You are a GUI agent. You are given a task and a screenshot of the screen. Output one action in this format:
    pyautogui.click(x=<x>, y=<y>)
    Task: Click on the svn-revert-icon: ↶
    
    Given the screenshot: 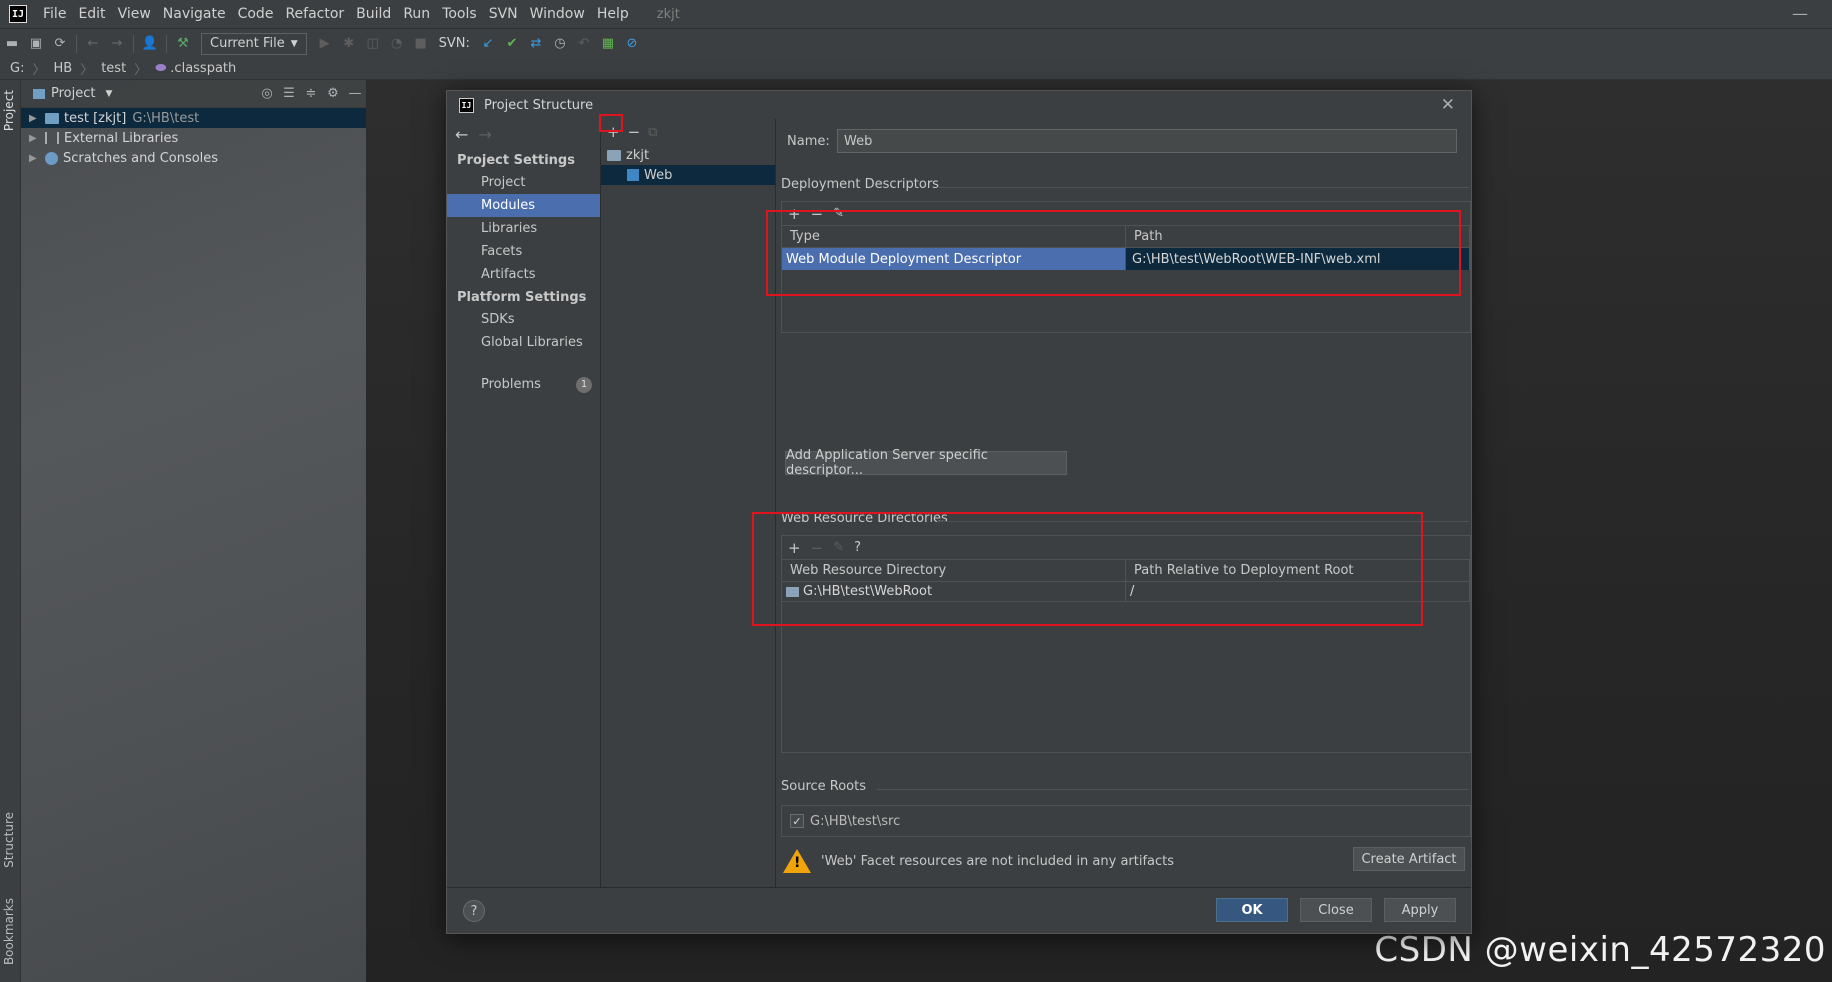 What is the action you would take?
    pyautogui.click(x=584, y=44)
    